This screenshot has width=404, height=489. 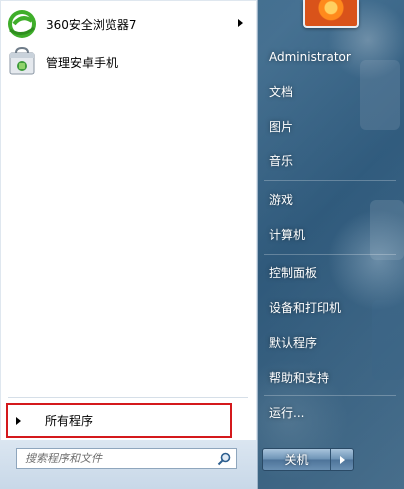 What do you see at coordinates (240, 23) in the screenshot?
I see `submenu-arrow-icon` at bounding box center [240, 23].